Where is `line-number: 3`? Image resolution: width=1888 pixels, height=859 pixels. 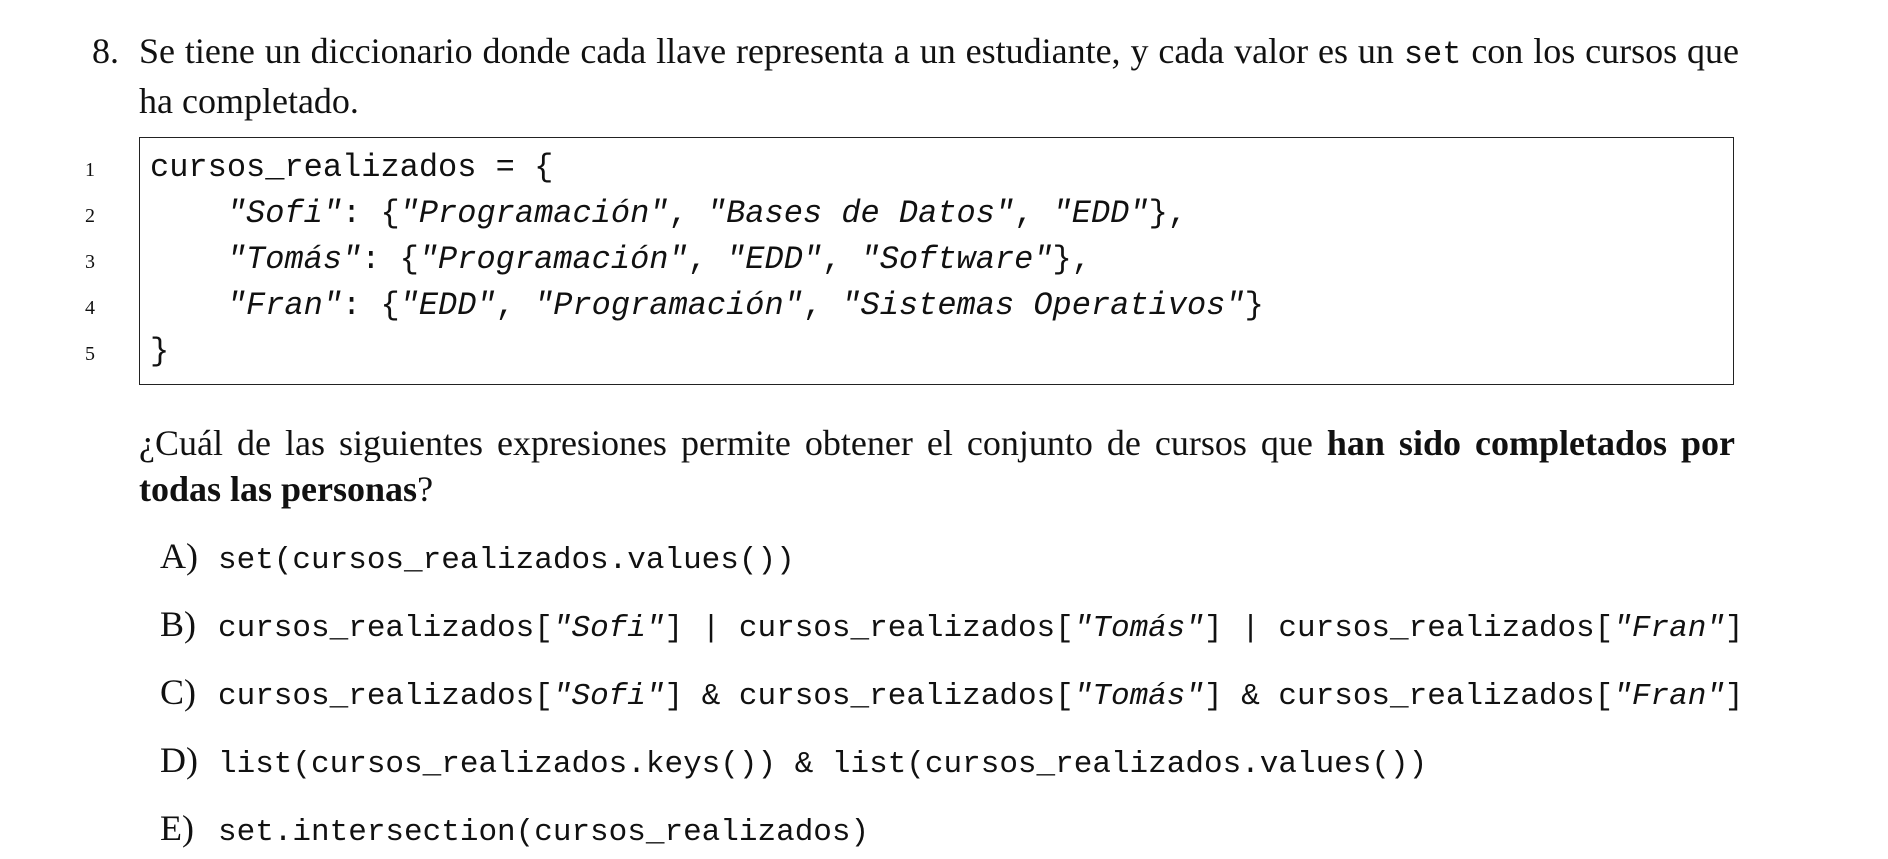 line-number: 3 is located at coordinates (90, 262).